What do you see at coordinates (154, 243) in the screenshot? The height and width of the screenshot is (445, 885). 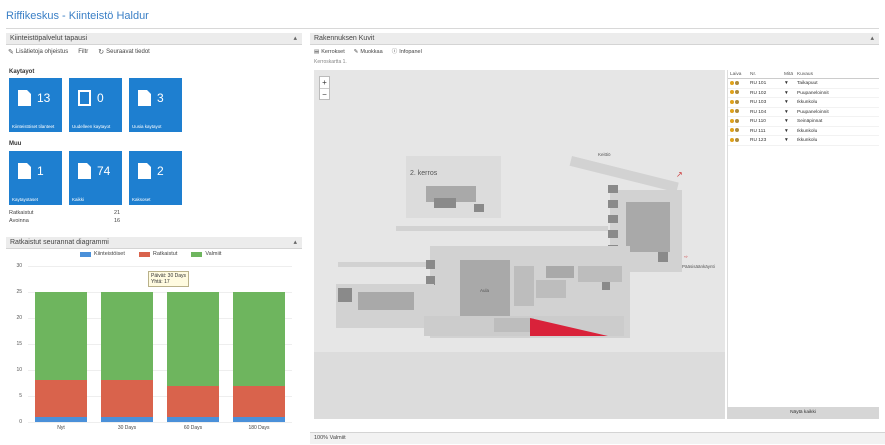 I see `chart-panel-header: Ratkaistut seurannat diagrammi ▴` at bounding box center [154, 243].